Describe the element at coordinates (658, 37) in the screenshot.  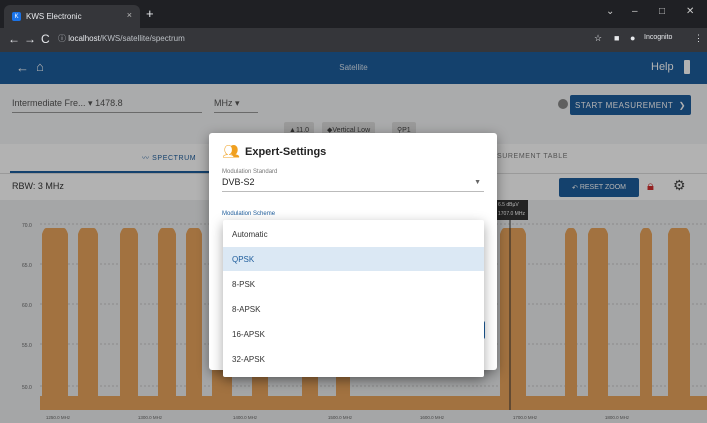
I see `incognito-label: Incognito` at that location.